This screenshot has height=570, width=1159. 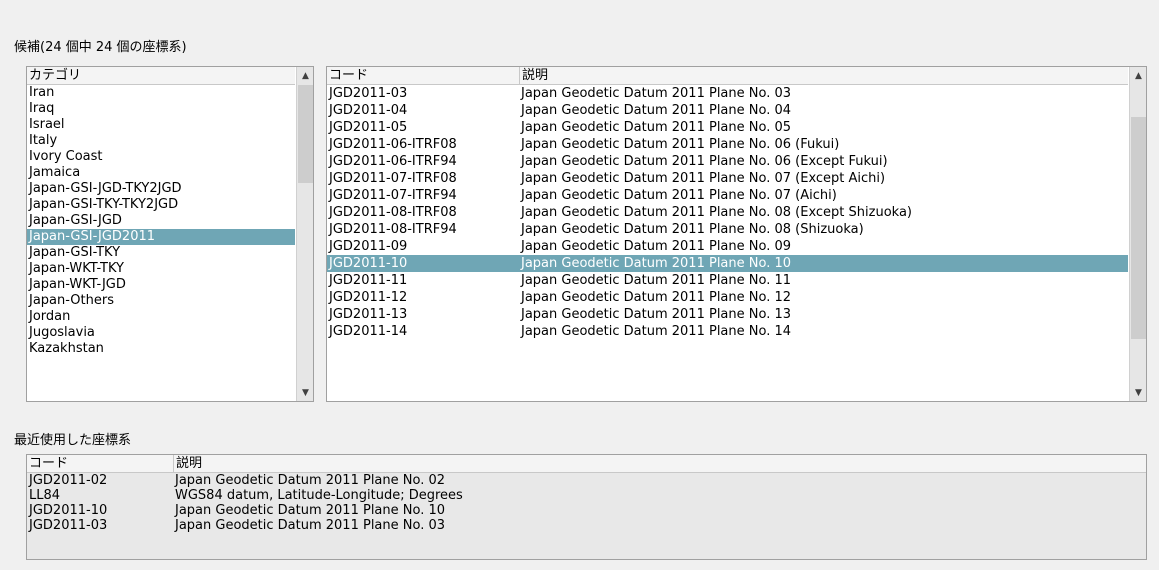 What do you see at coordinates (161, 349) in the screenshot?
I see `category-item: Kazakhstan` at bounding box center [161, 349].